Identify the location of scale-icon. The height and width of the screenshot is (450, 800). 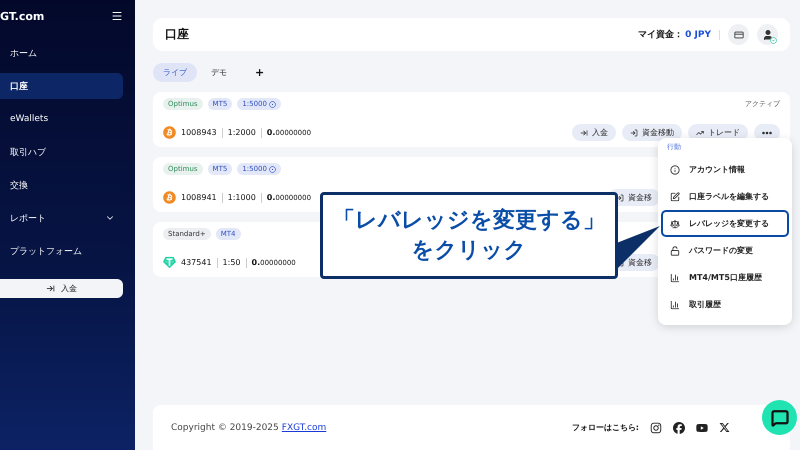
(675, 223).